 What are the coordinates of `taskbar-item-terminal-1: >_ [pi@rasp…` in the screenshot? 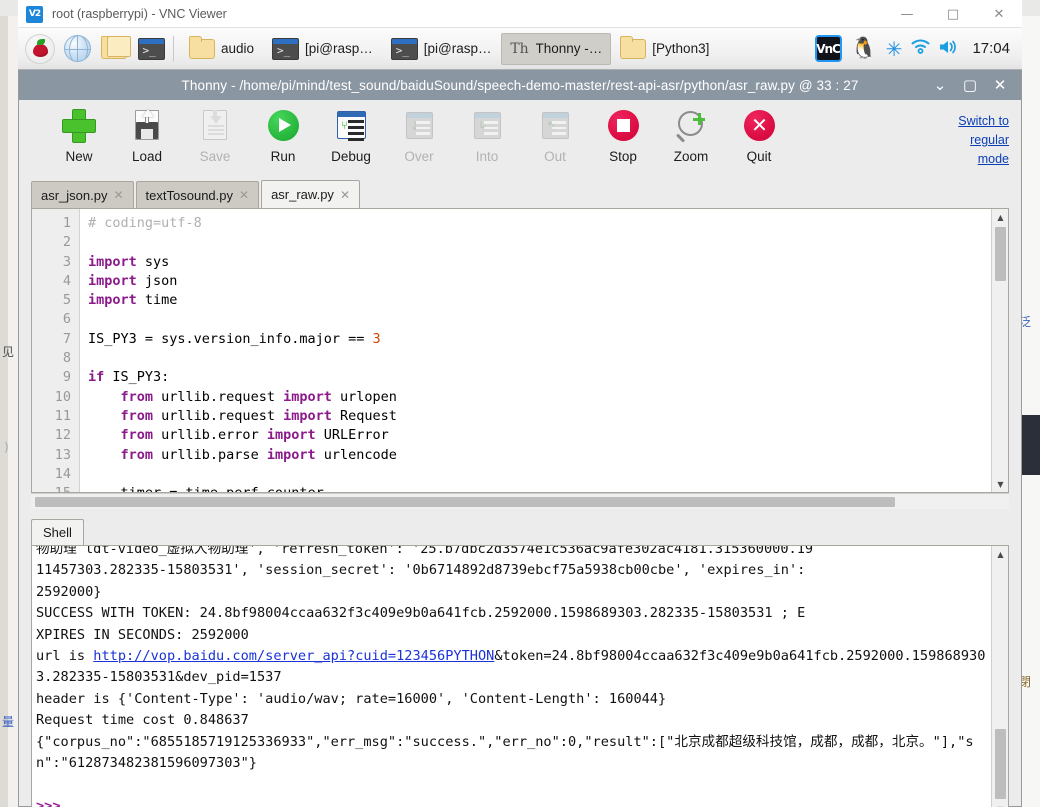 It's located at (322, 49).